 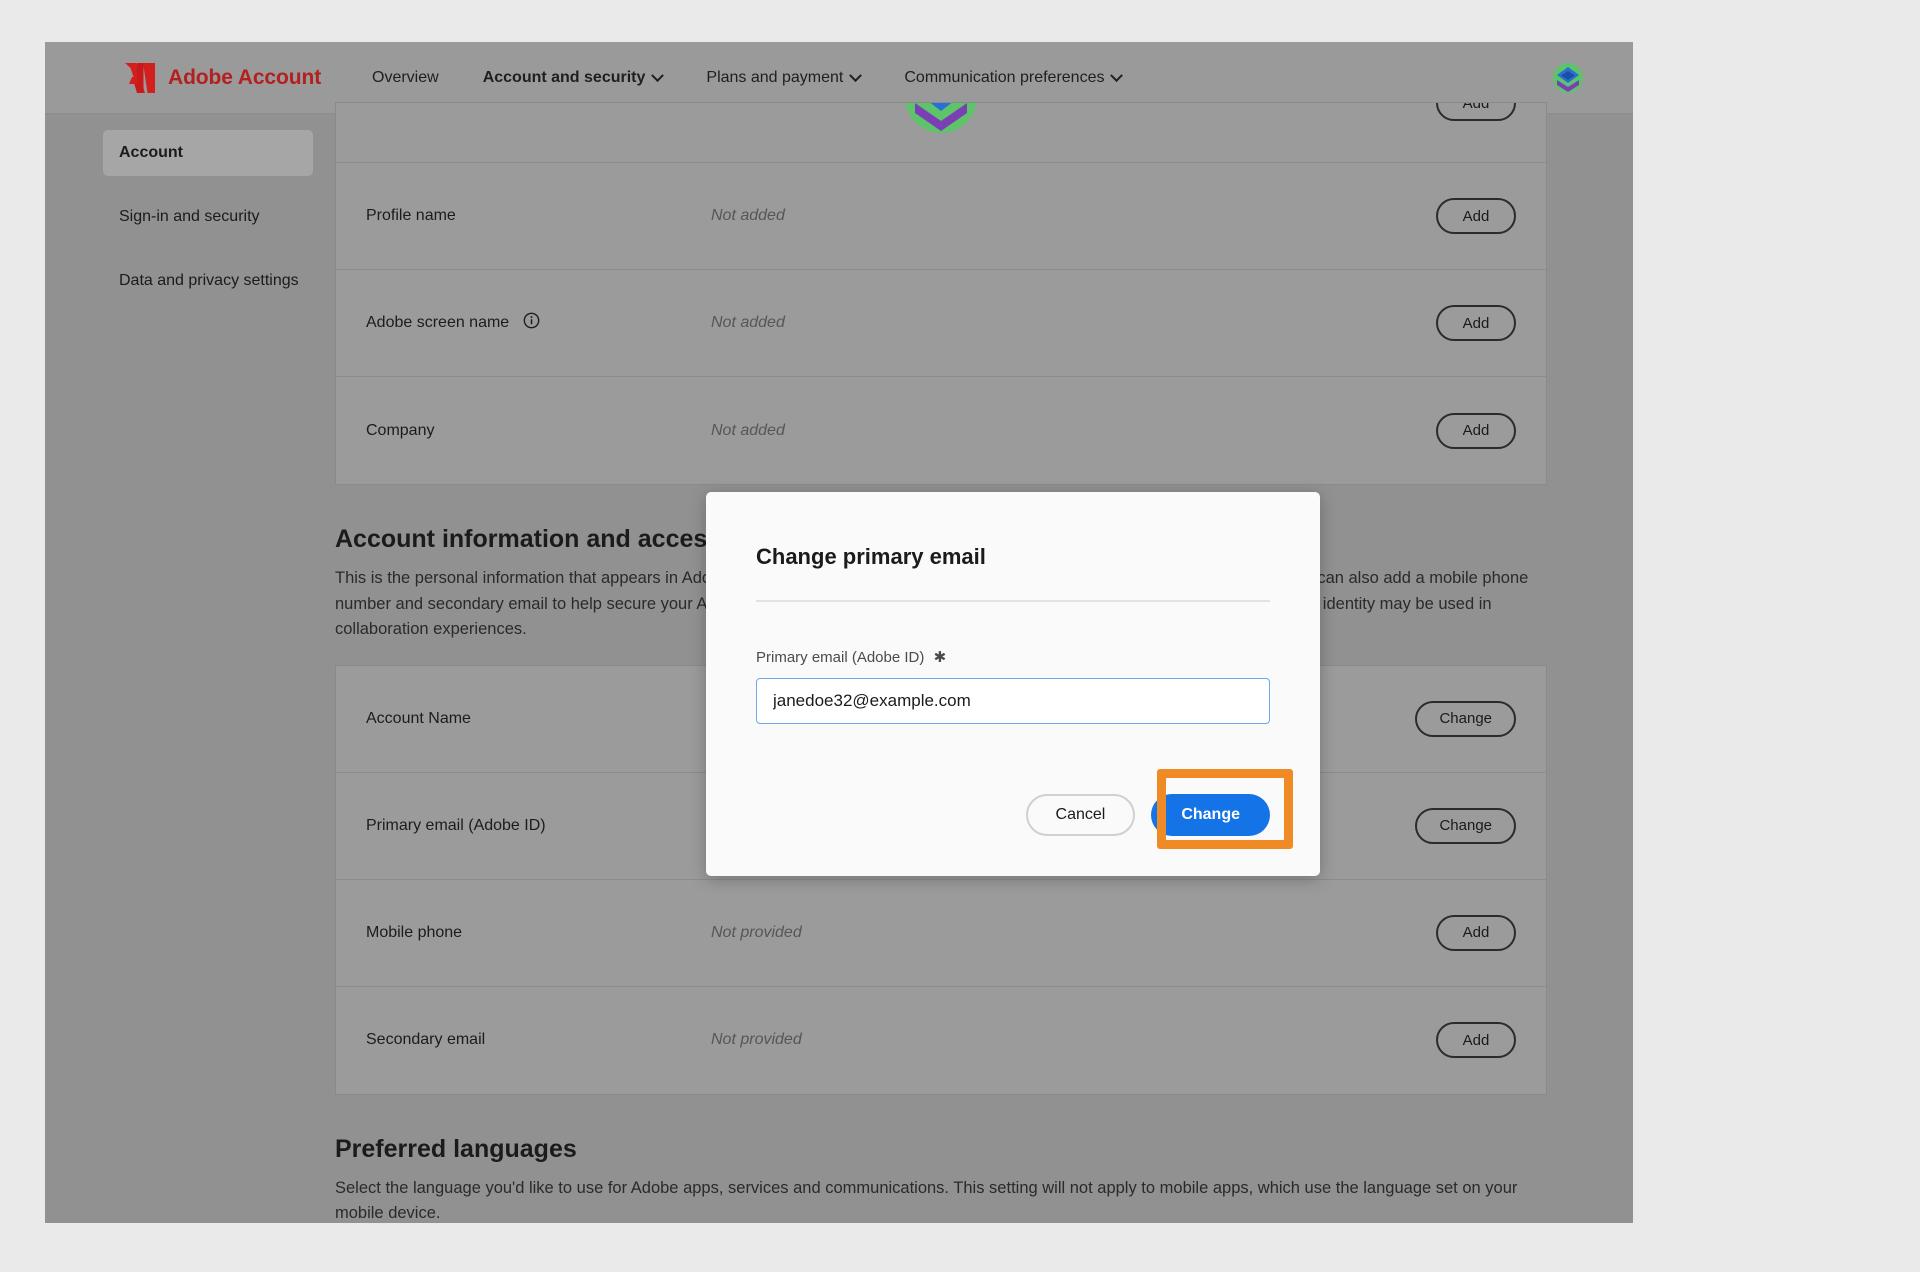 What do you see at coordinates (438, 323) in the screenshot?
I see `row-label-adobe-screen-name-text: Adobe screen name` at bounding box center [438, 323].